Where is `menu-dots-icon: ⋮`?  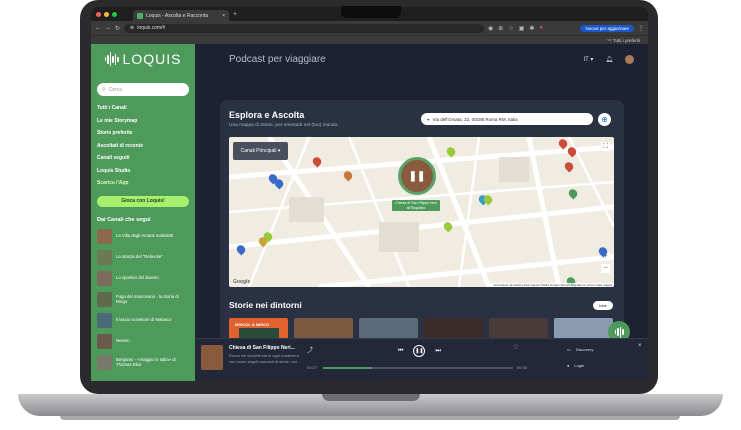
menu-dots-icon: ⋮ is located at coordinates (641, 28).